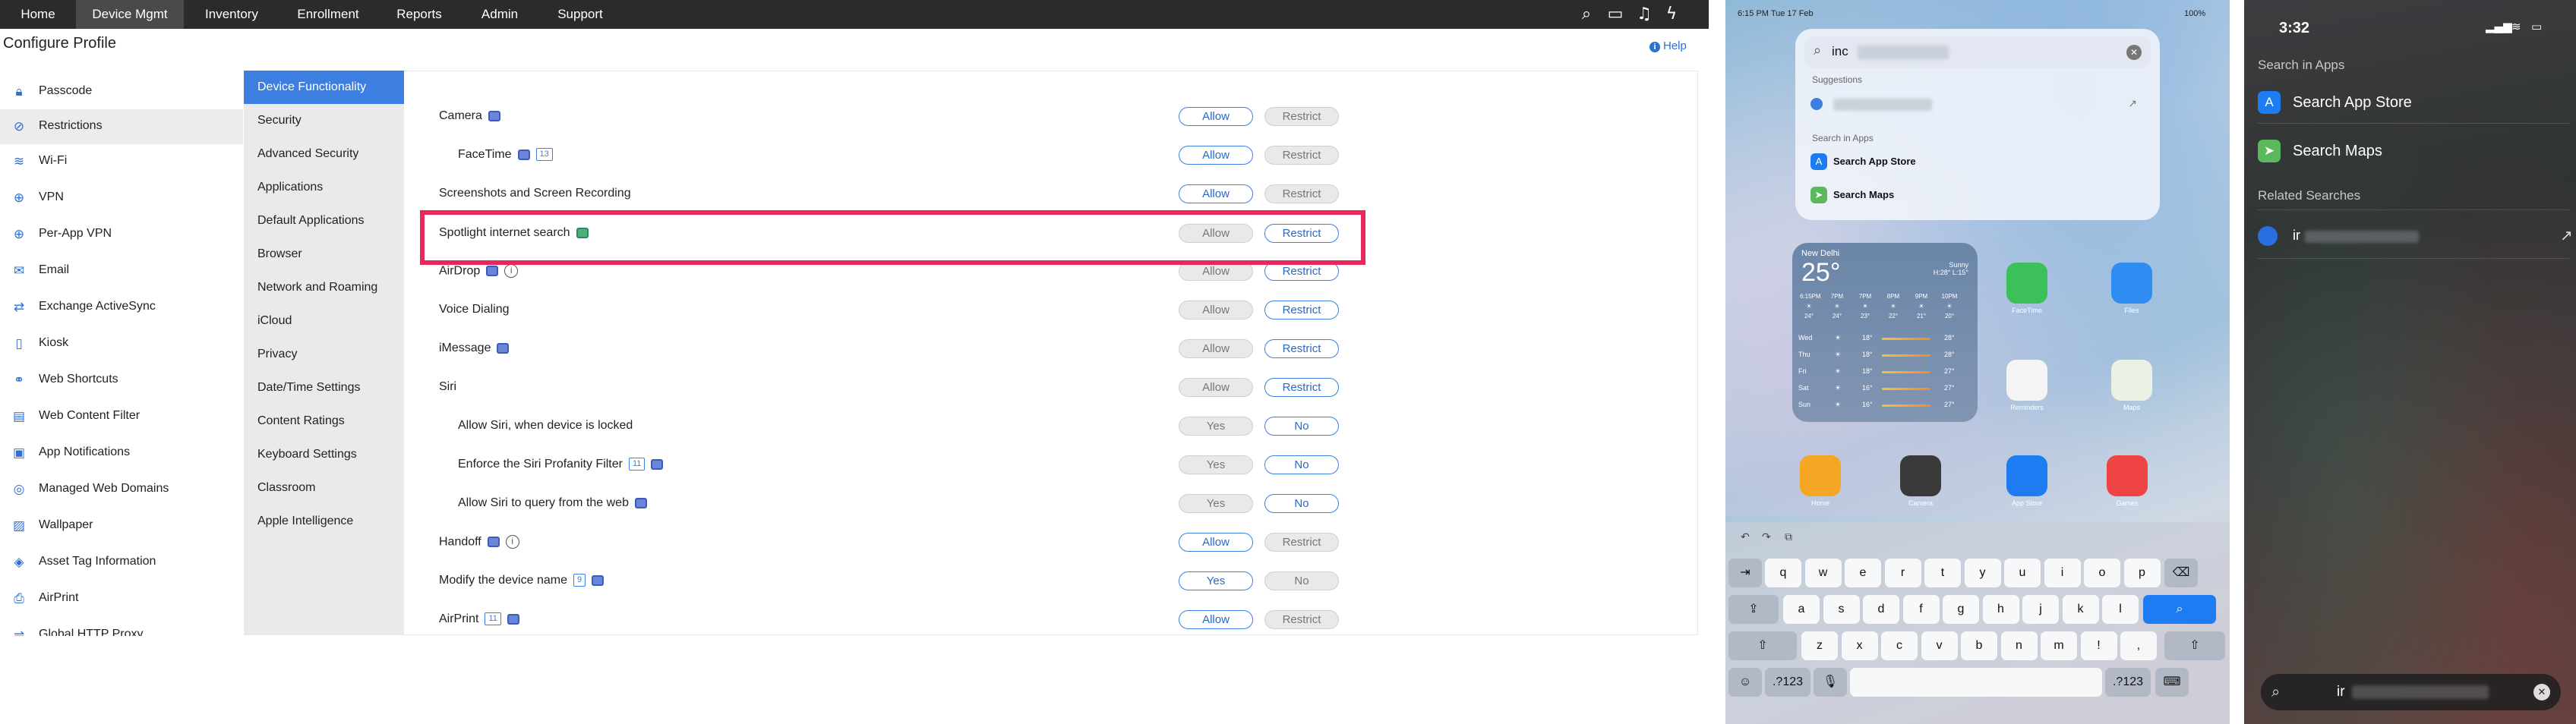 Image resolution: width=2576 pixels, height=724 pixels. Describe the element at coordinates (121, 562) in the screenshot. I see `payload-asset-tag: ◈ Asset Tag Information` at that location.